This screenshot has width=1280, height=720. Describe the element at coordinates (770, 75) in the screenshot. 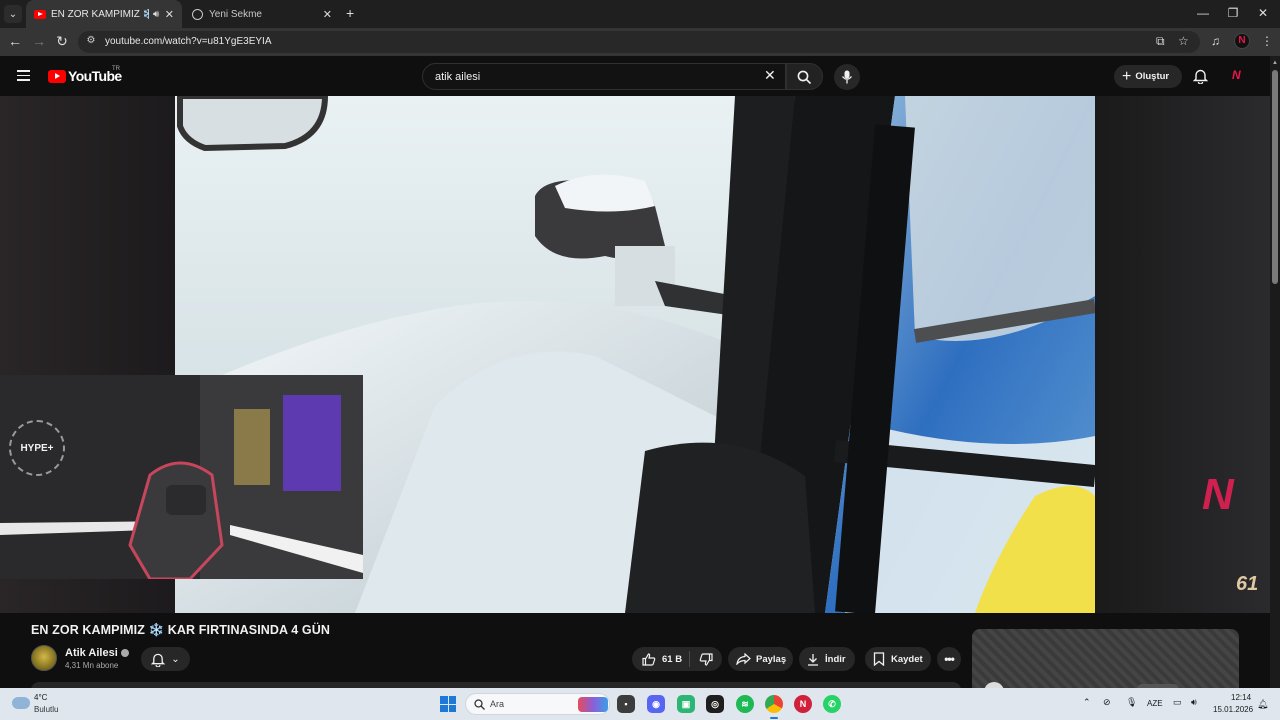

I see `clear-search-icon: ✕` at that location.